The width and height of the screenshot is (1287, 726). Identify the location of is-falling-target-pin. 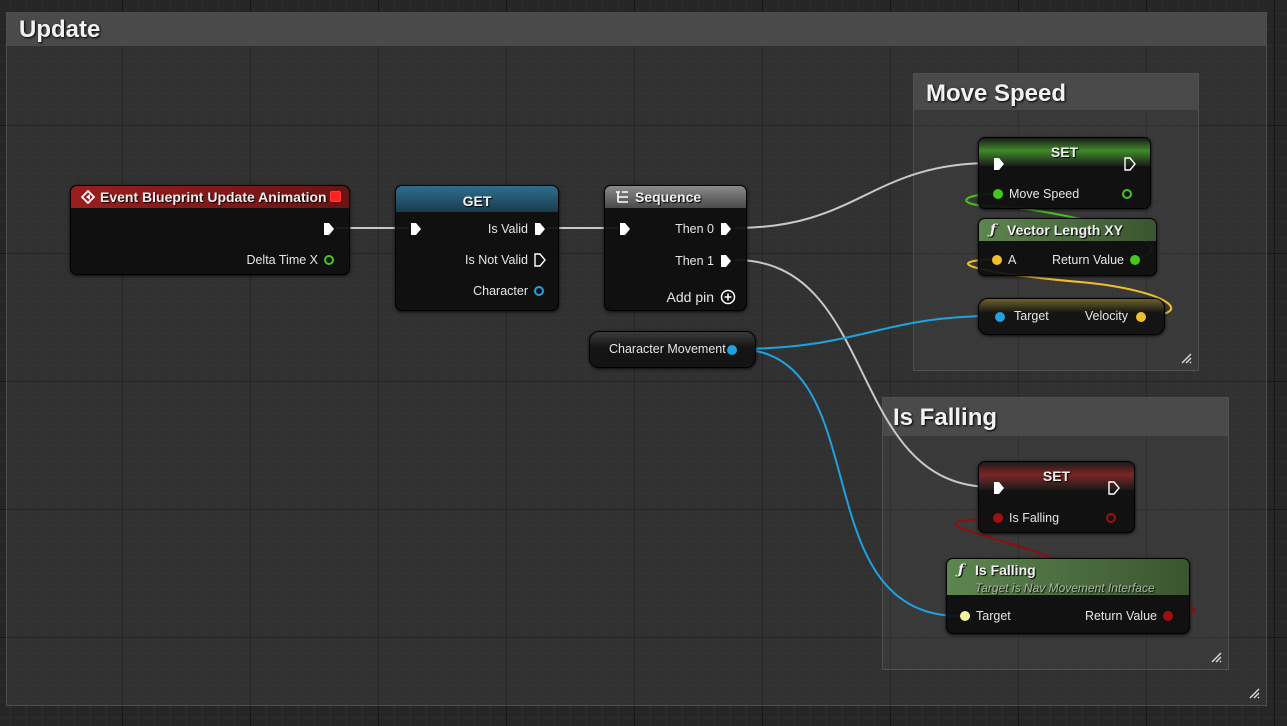
(965, 616).